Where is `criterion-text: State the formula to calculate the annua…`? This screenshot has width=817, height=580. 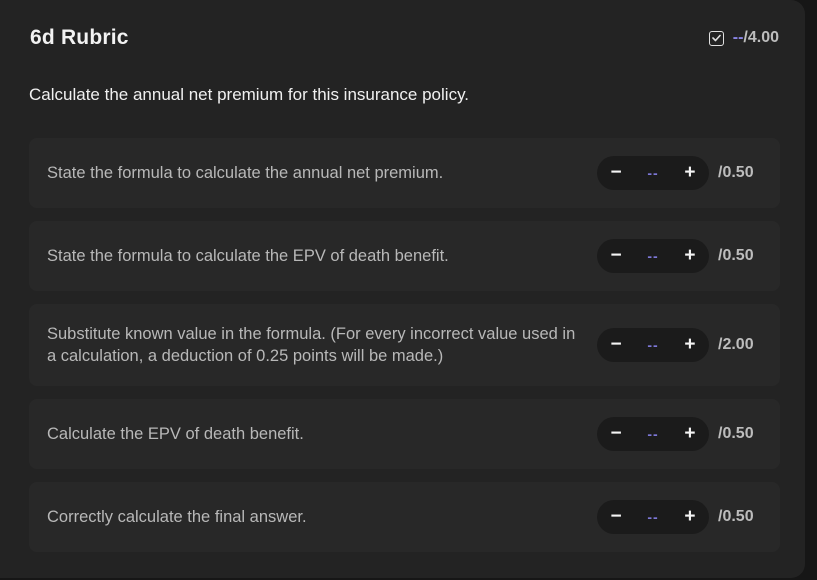 criterion-text: State the formula to calculate the annua… is located at coordinates (245, 173).